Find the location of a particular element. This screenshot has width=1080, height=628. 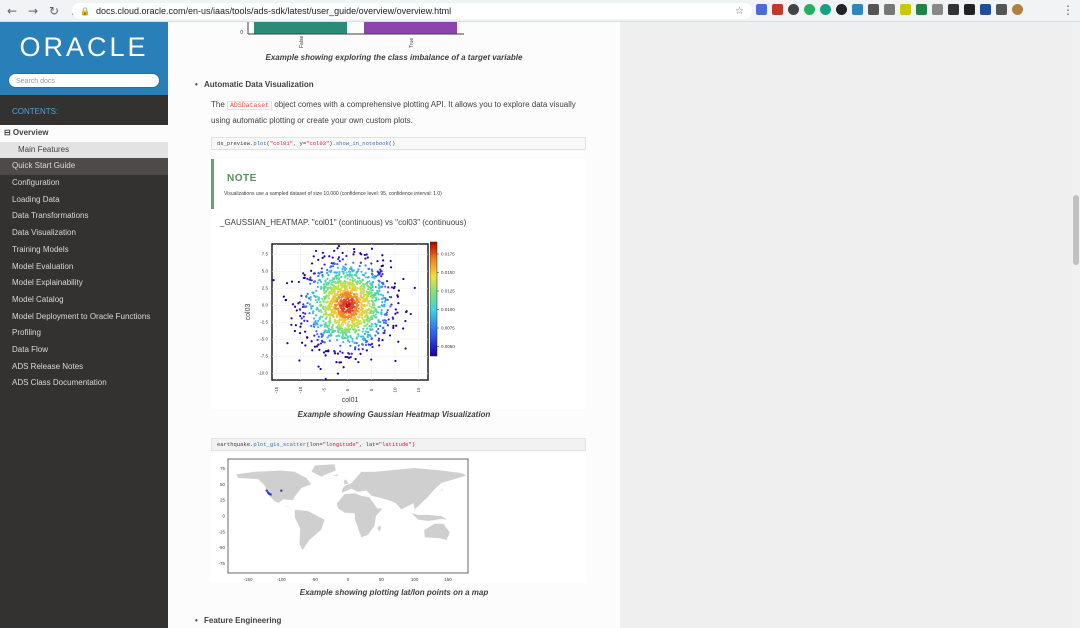

toc-item: Model Deployment to Oracle Functions is located at coordinates (84, 317).